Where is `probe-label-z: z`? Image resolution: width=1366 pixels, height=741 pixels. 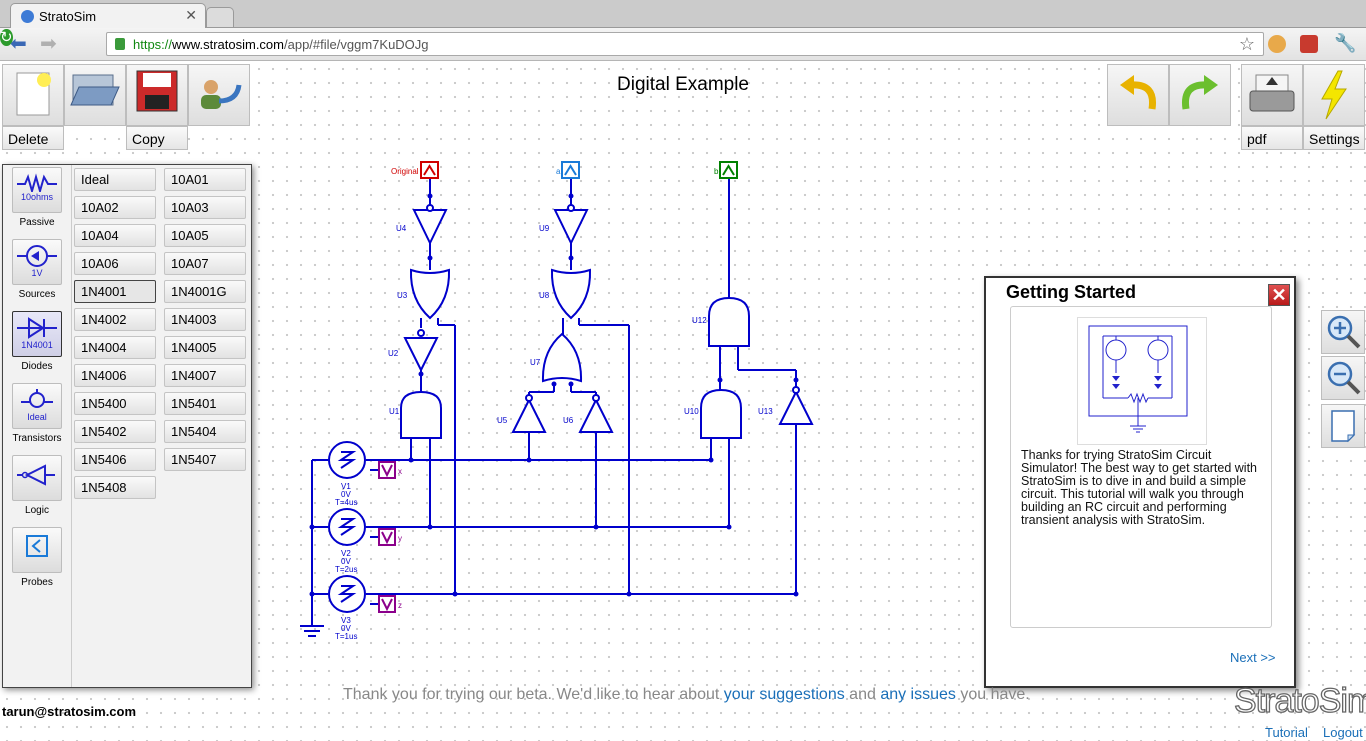 probe-label-z: z is located at coordinates (400, 605).